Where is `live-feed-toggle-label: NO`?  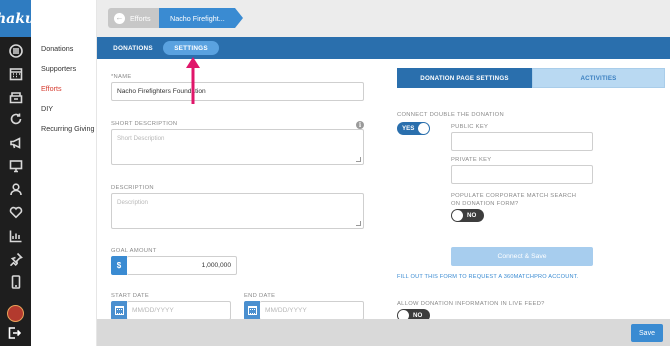 live-feed-toggle-label: NO is located at coordinates (418, 315).